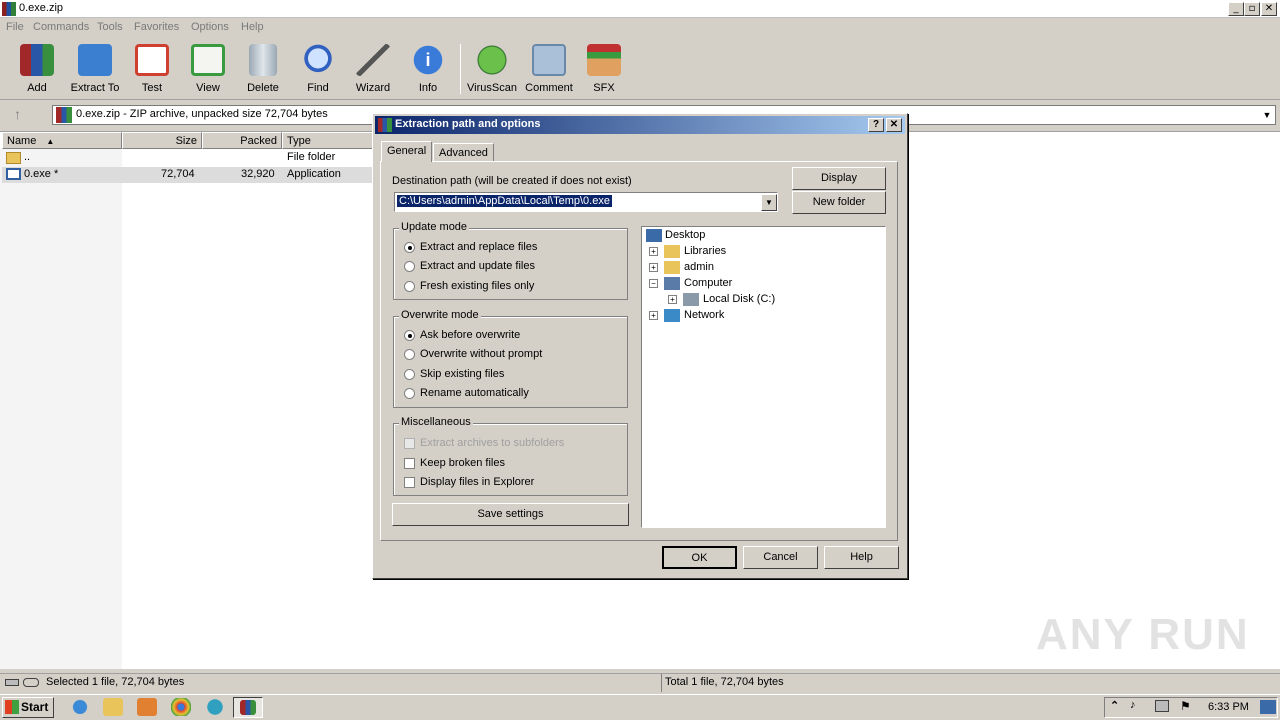 This screenshot has width=1280, height=720. Describe the element at coordinates (1252, 9) in the screenshot. I see `restore-button: ▫` at that location.